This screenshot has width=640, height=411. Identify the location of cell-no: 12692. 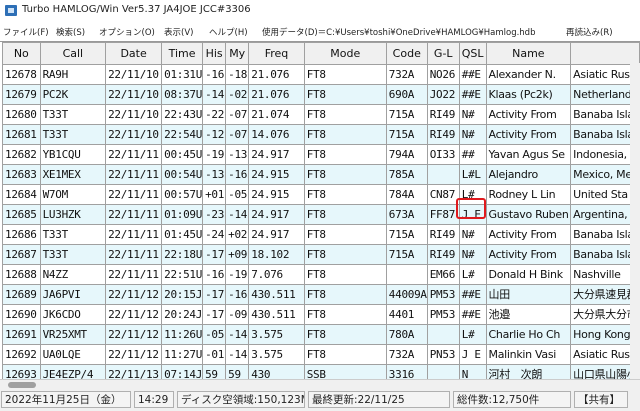
(21, 354).